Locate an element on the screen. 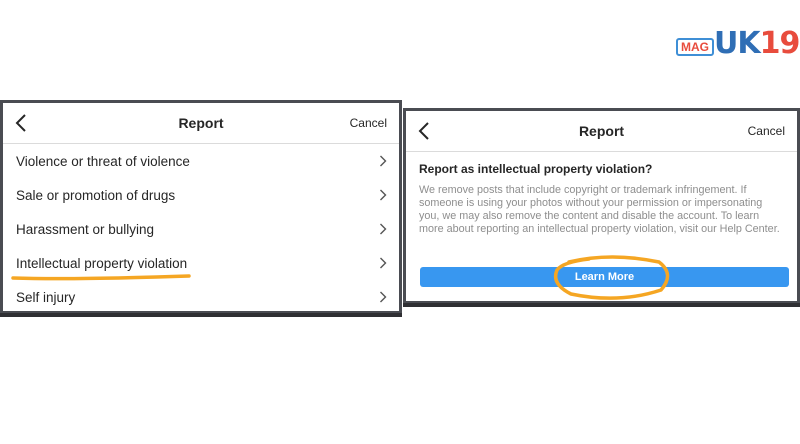  report-option-label: Violence or threat of violence is located at coordinates (103, 161).